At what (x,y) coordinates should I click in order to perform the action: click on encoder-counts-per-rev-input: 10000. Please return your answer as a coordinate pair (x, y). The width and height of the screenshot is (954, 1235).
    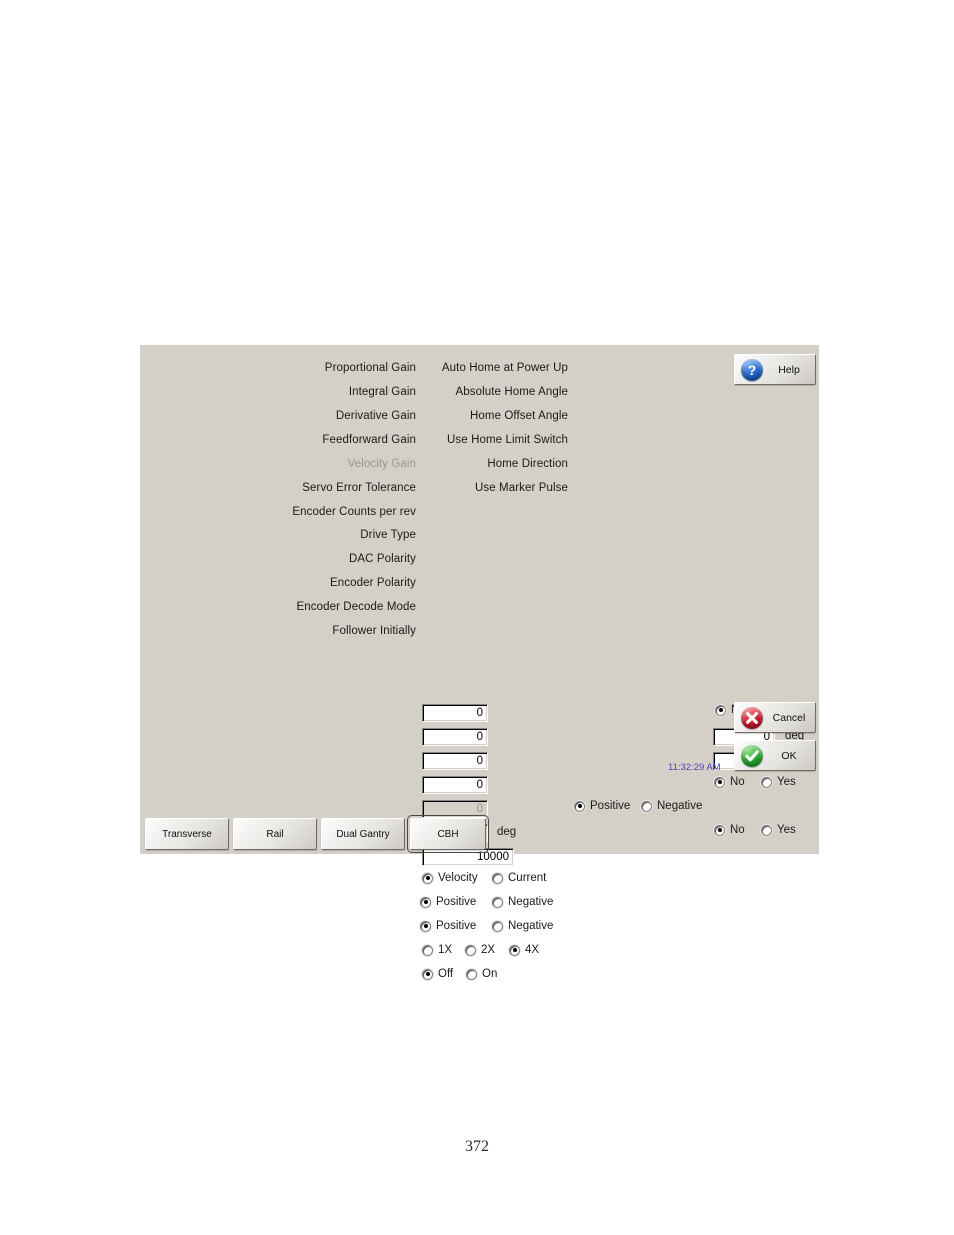
    Looking at the image, I should click on (468, 857).